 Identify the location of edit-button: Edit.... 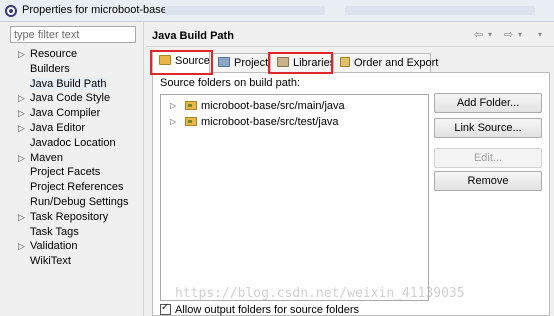
(488, 158).